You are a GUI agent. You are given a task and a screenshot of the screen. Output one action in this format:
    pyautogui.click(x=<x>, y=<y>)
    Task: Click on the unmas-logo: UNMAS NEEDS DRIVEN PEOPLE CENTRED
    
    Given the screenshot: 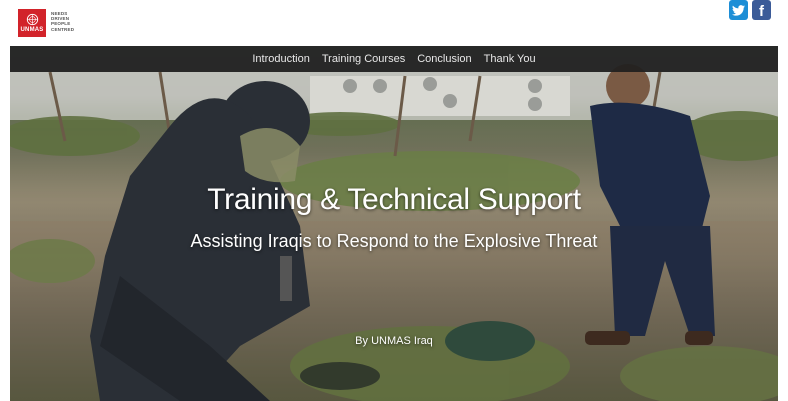 What is the action you would take?
    pyautogui.click(x=46, y=23)
    